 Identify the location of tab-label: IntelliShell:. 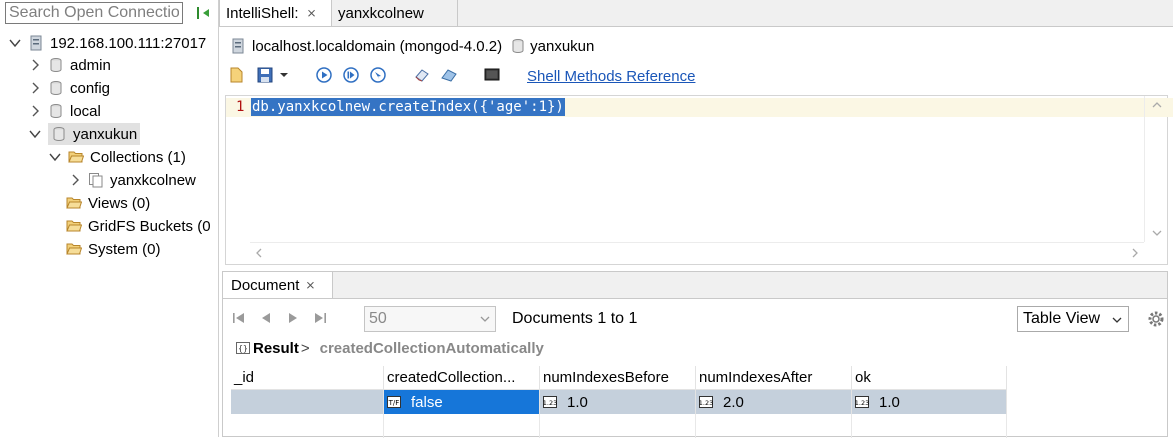
(262, 13).